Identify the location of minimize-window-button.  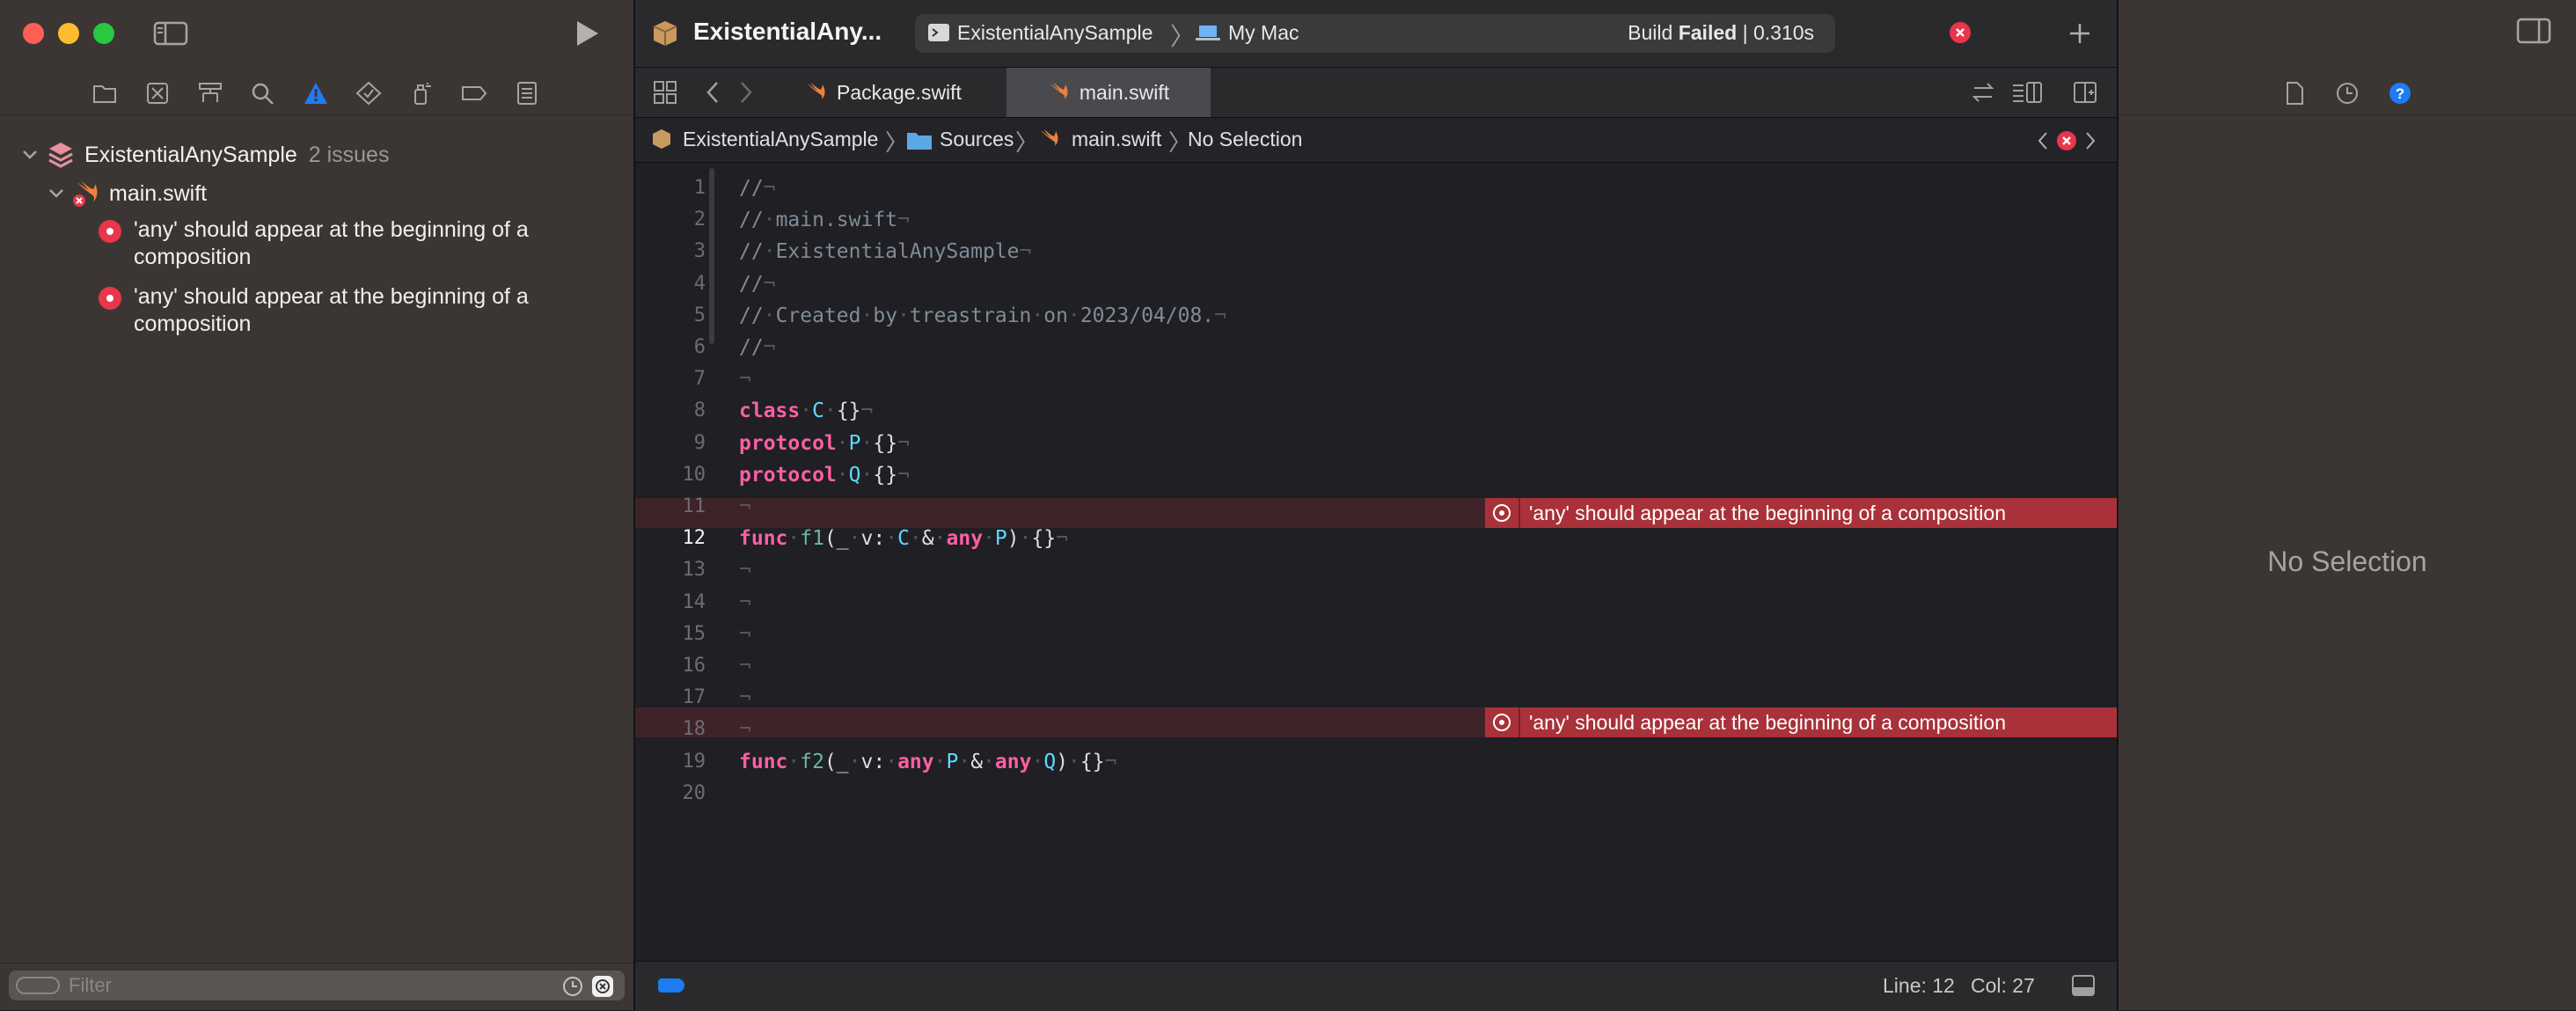
(68, 33).